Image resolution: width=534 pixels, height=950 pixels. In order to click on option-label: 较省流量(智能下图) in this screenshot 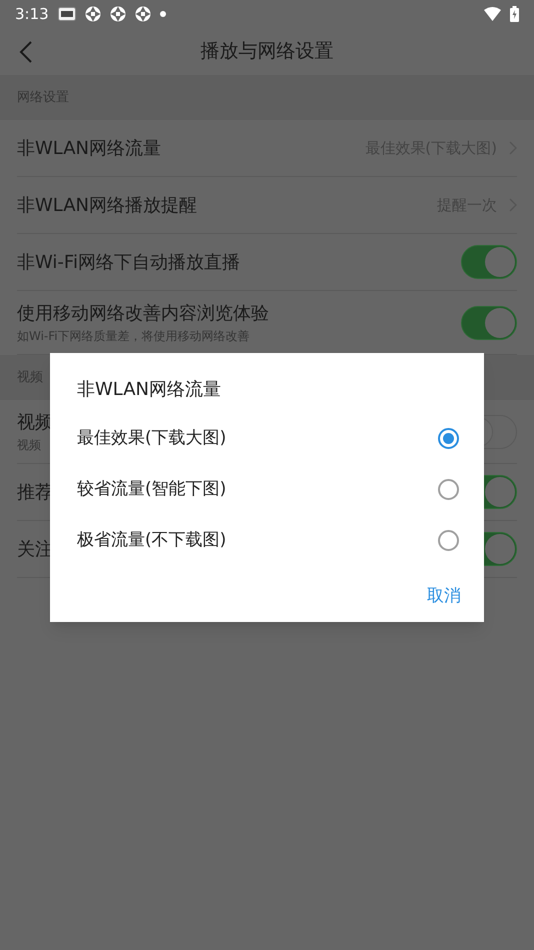, I will do `click(151, 489)`.